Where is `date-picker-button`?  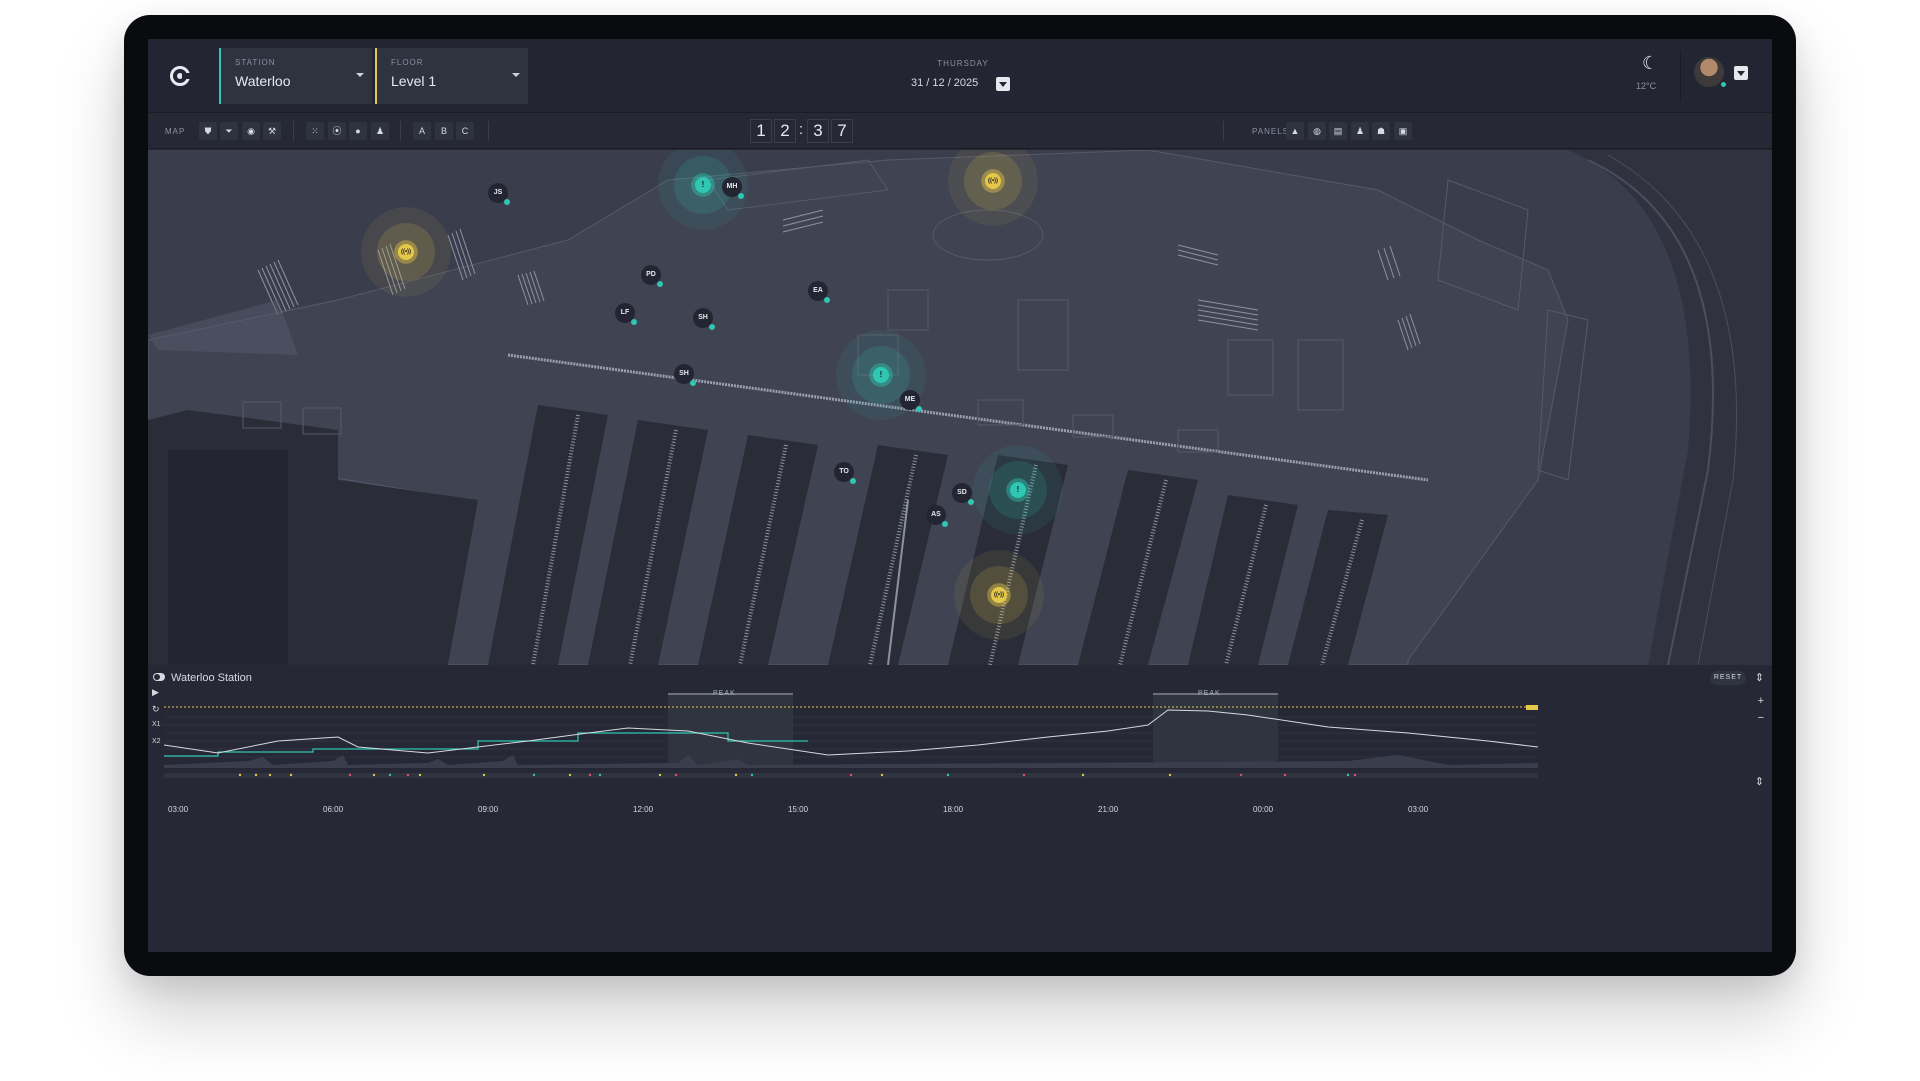
date-picker-button is located at coordinates (1003, 84).